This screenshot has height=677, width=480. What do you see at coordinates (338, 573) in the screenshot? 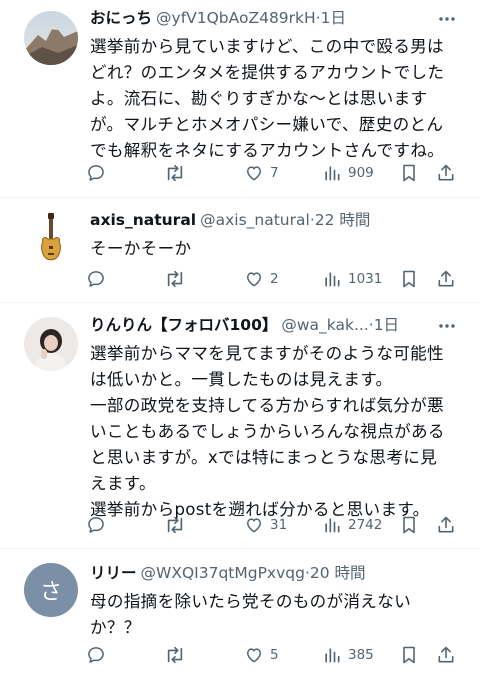
I see `timestamp: 20 時間` at bounding box center [338, 573].